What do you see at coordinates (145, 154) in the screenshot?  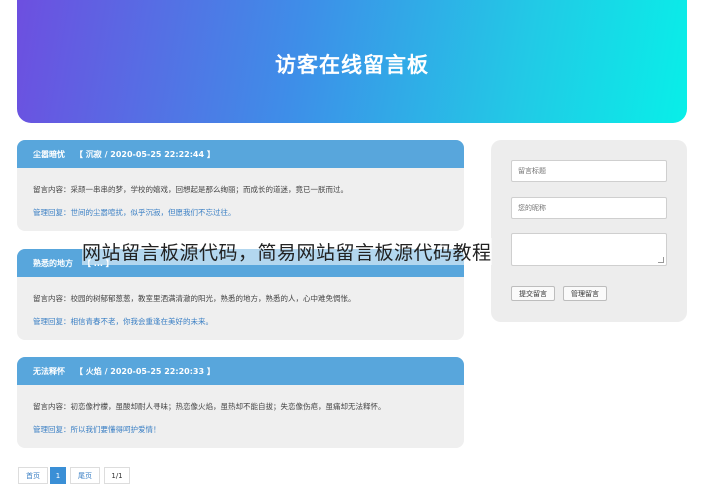 I see `message-meta: 【 沉寂 / 2020-05-25 22:22:44 】` at bounding box center [145, 154].